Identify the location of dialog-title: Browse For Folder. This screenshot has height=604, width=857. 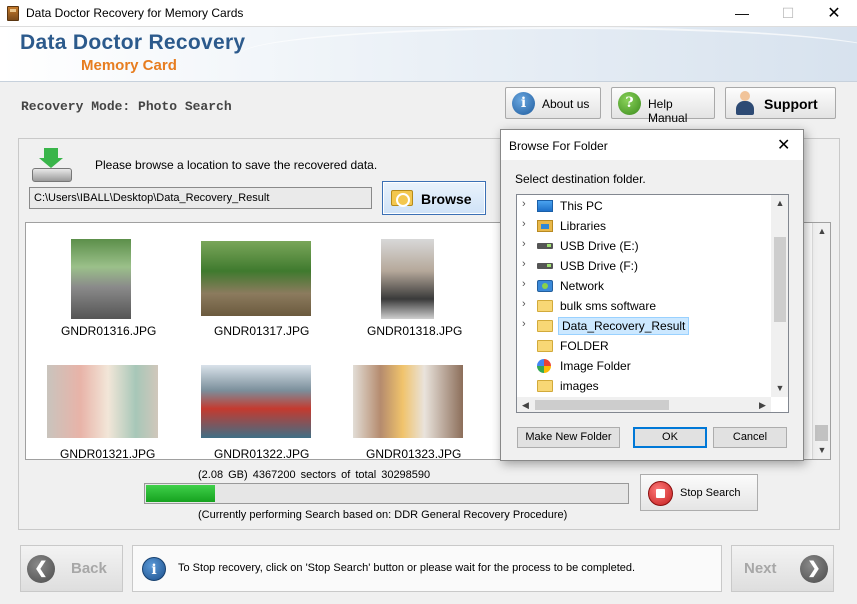
(558, 146).